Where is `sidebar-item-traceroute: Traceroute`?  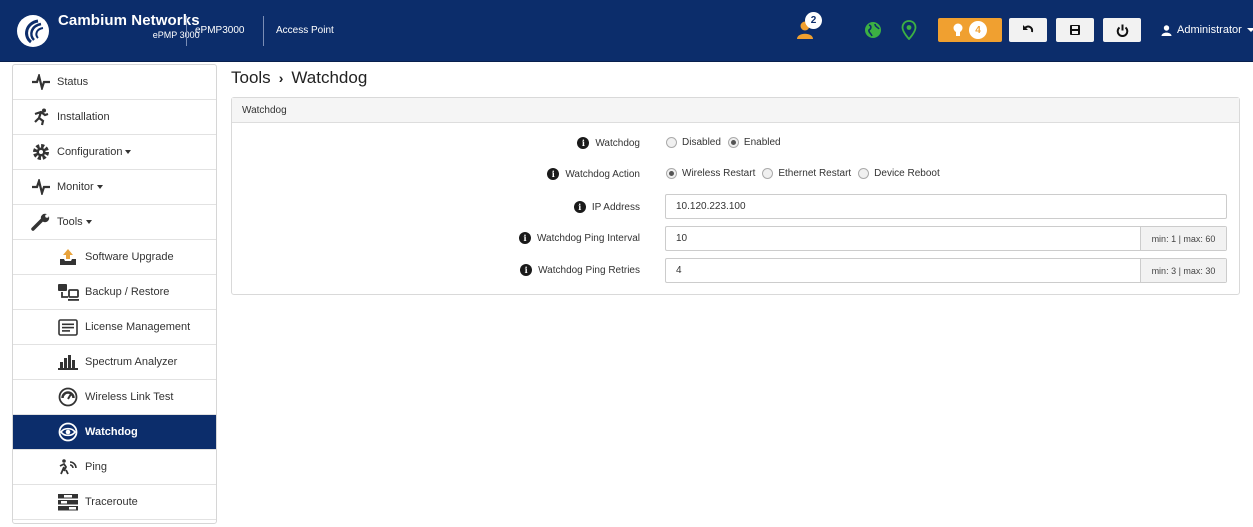 sidebar-item-traceroute: Traceroute is located at coordinates (114, 502).